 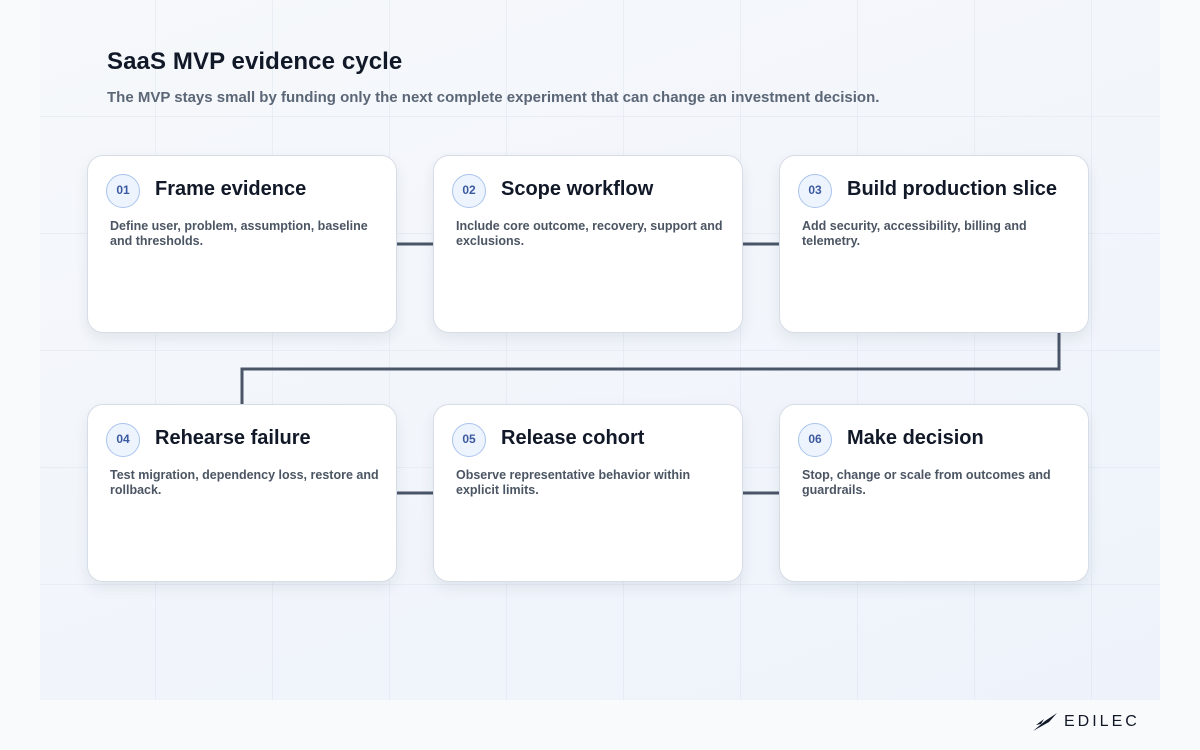 I want to click on step-number-badge: 04, so click(x=123, y=440).